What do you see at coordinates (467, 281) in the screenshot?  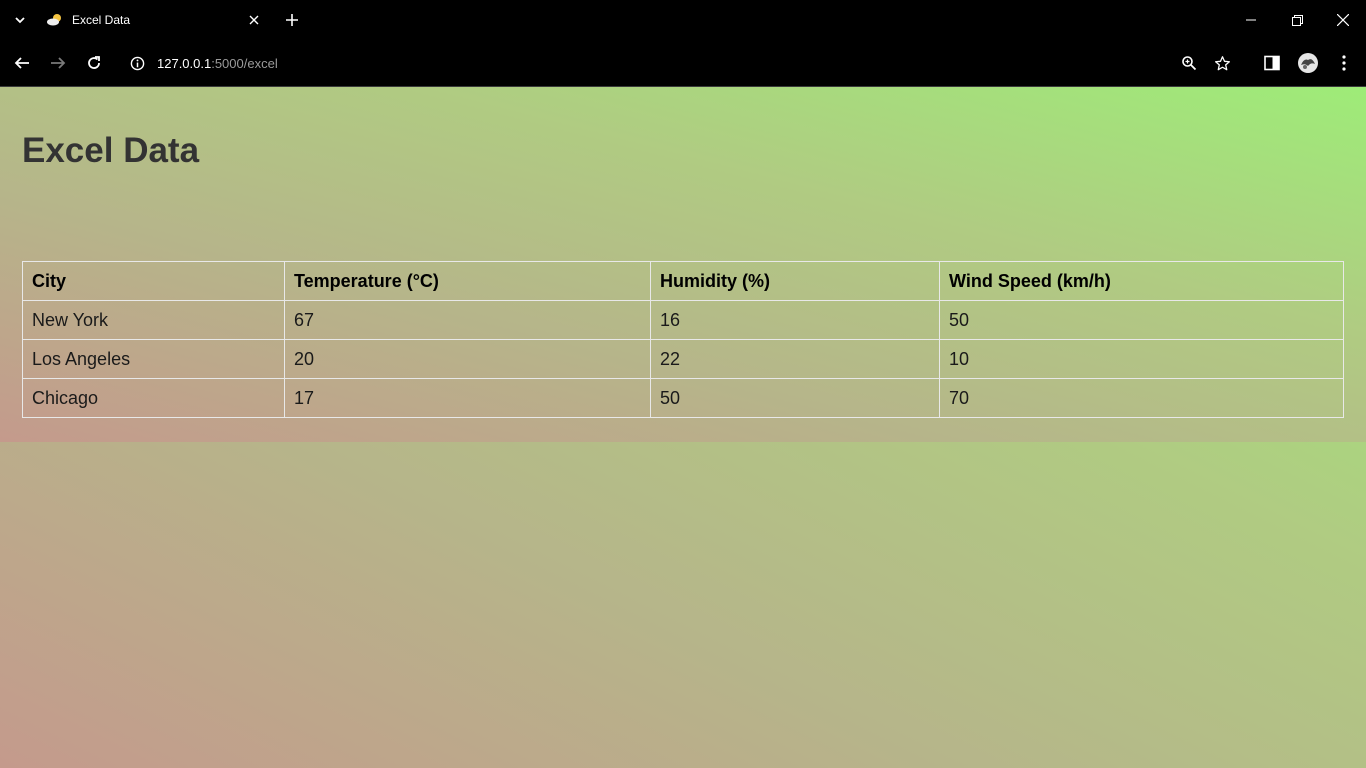 I see `column-header: Temperature (°C)` at bounding box center [467, 281].